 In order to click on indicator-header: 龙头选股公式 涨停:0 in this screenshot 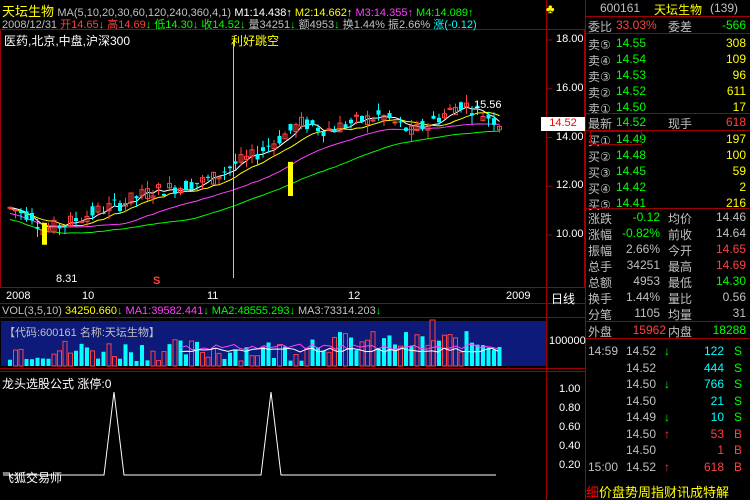, I will do `click(56, 383)`.